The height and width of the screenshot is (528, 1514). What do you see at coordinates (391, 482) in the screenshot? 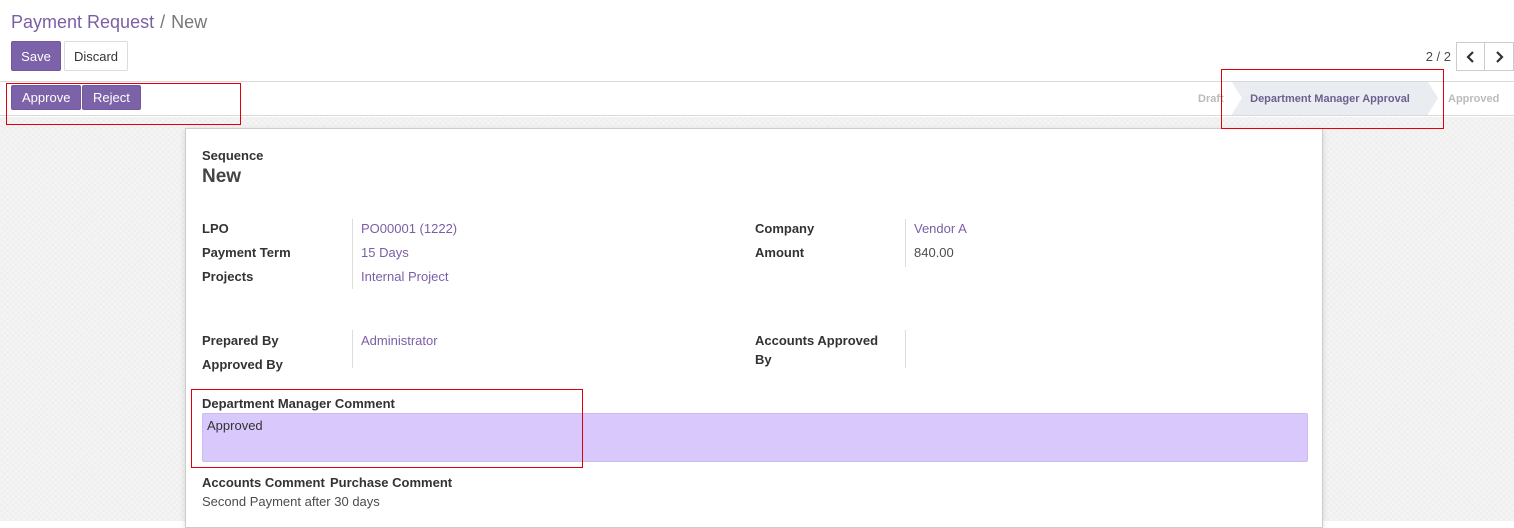
I see `purchase-comment-label: Purchase Comment` at bounding box center [391, 482].